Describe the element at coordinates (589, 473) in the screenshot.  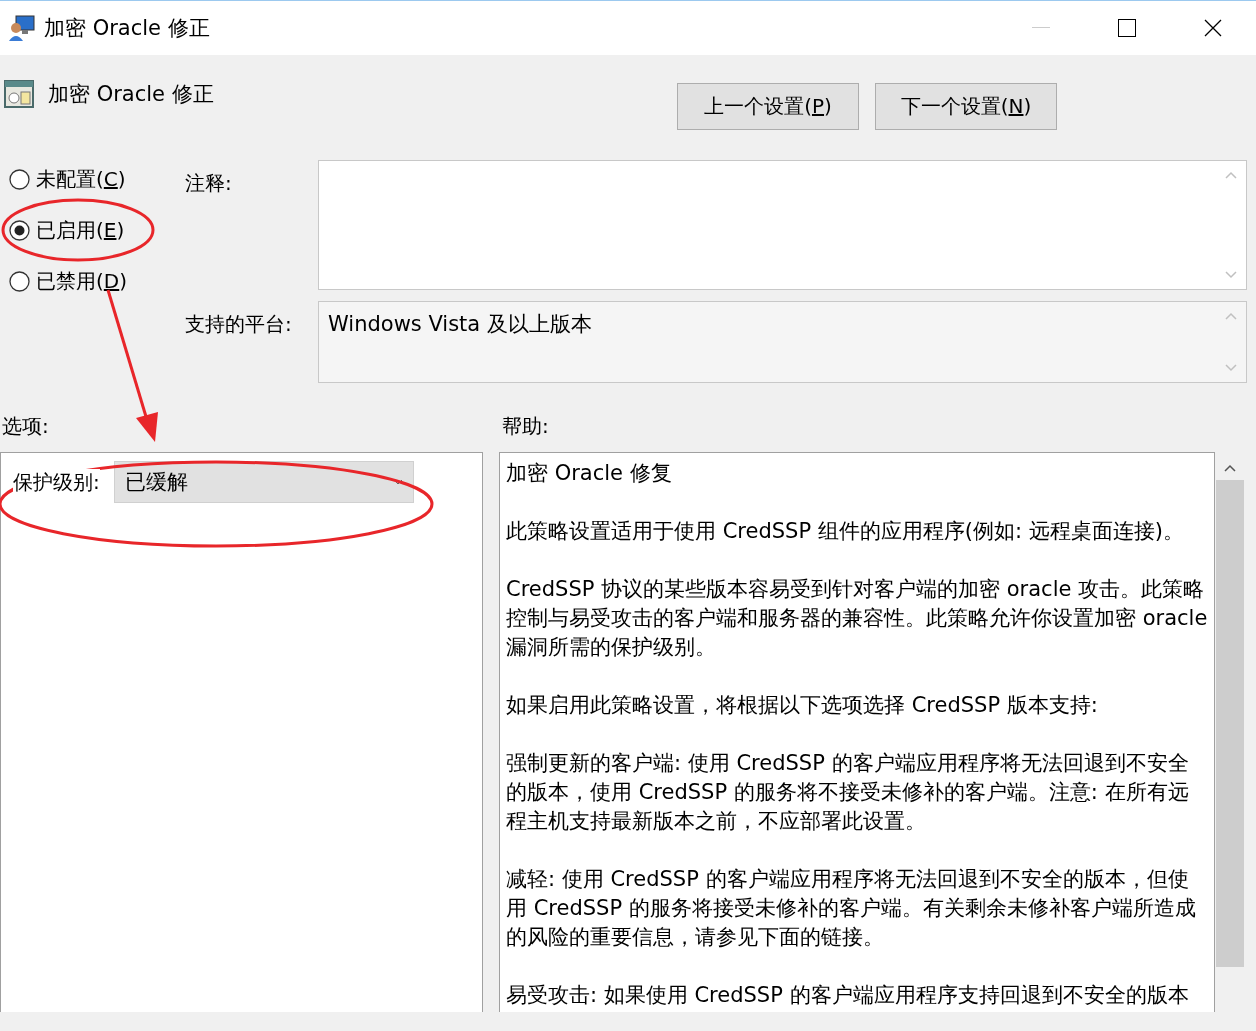
I see `help-paragraph: 加密 Oracle 修复` at that location.